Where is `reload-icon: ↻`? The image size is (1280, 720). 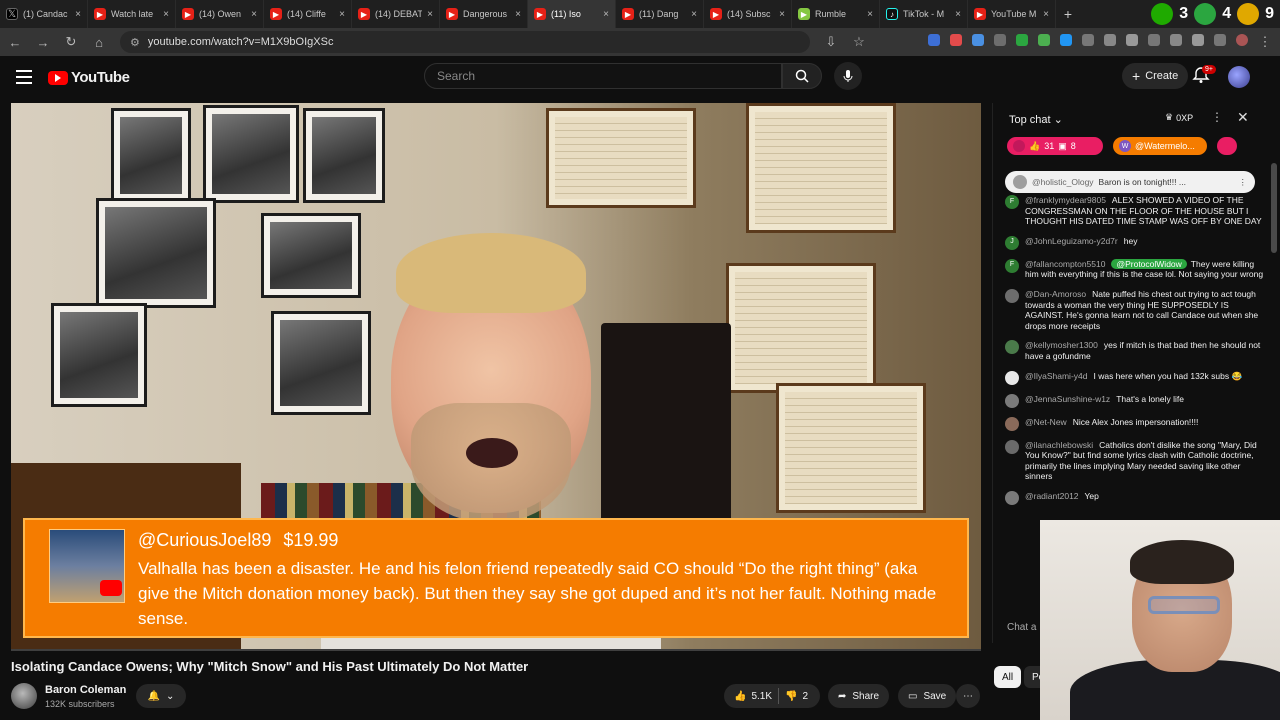 reload-icon: ↻ is located at coordinates (71, 42).